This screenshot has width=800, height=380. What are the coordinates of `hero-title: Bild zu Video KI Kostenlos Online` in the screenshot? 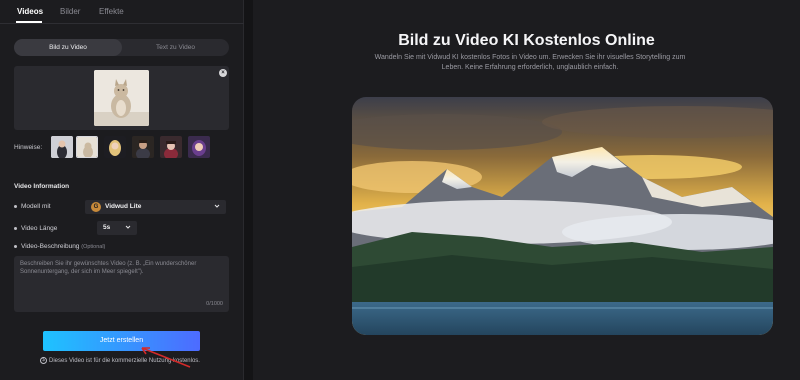 It's located at (526, 40).